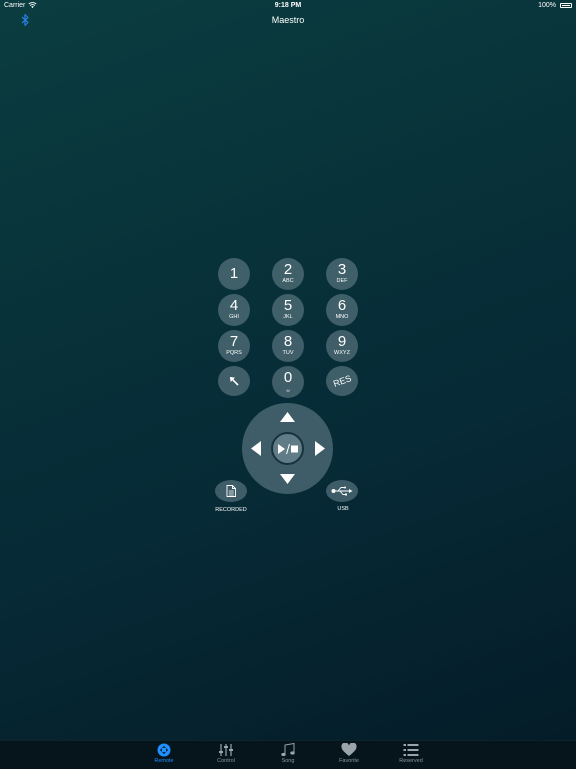 The image size is (576, 769). What do you see at coordinates (342, 346) in the screenshot?
I see `key-9: 9 WXYZ` at bounding box center [342, 346].